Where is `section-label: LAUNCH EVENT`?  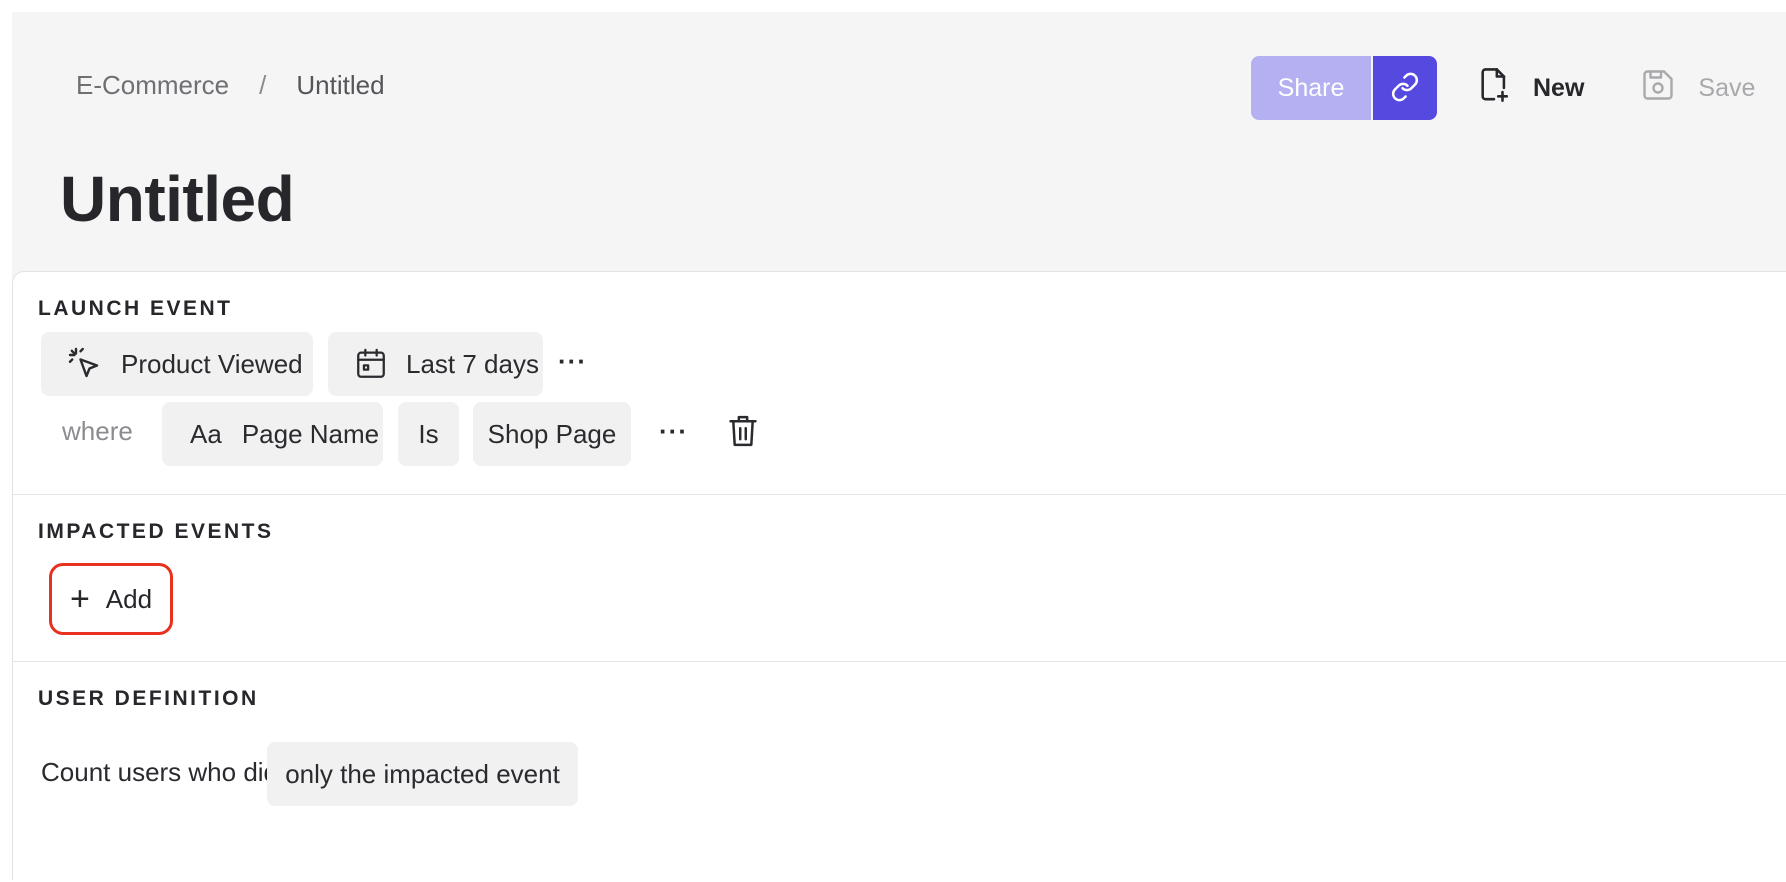
section-label: LAUNCH EVENT is located at coordinates (135, 308).